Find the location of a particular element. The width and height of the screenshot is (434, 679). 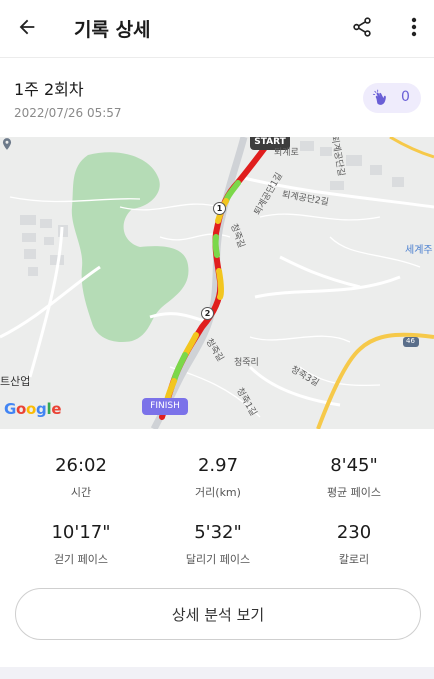

stat-run-pace-value: 5'32" is located at coordinates (218, 532).